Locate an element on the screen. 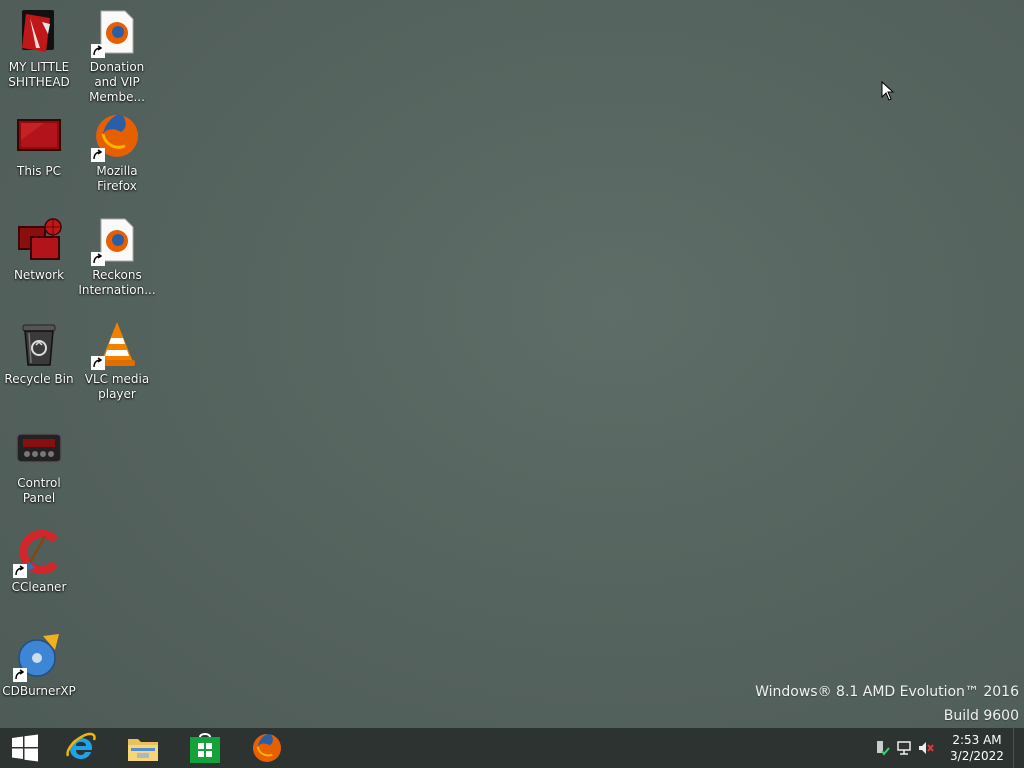  desktop-icon-network: Network is located at coordinates (39, 249).